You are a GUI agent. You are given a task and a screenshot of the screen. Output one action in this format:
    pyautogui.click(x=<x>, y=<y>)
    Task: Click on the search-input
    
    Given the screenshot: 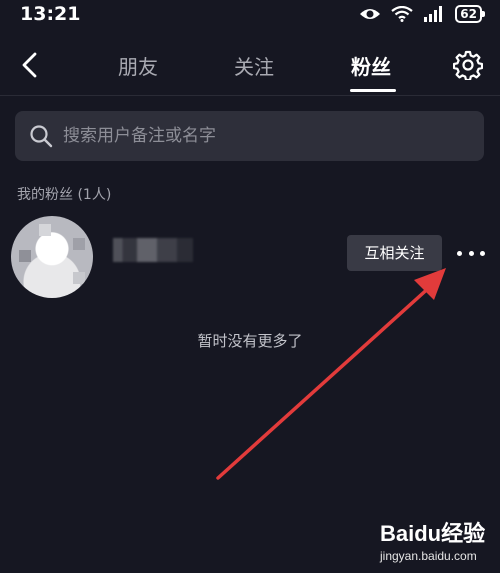 What is the action you would take?
    pyautogui.click(x=263, y=136)
    